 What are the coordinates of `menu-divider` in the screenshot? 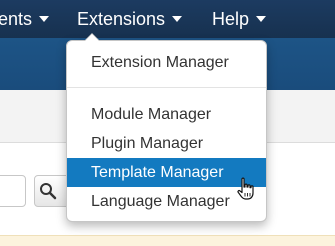 It's located at (166, 87).